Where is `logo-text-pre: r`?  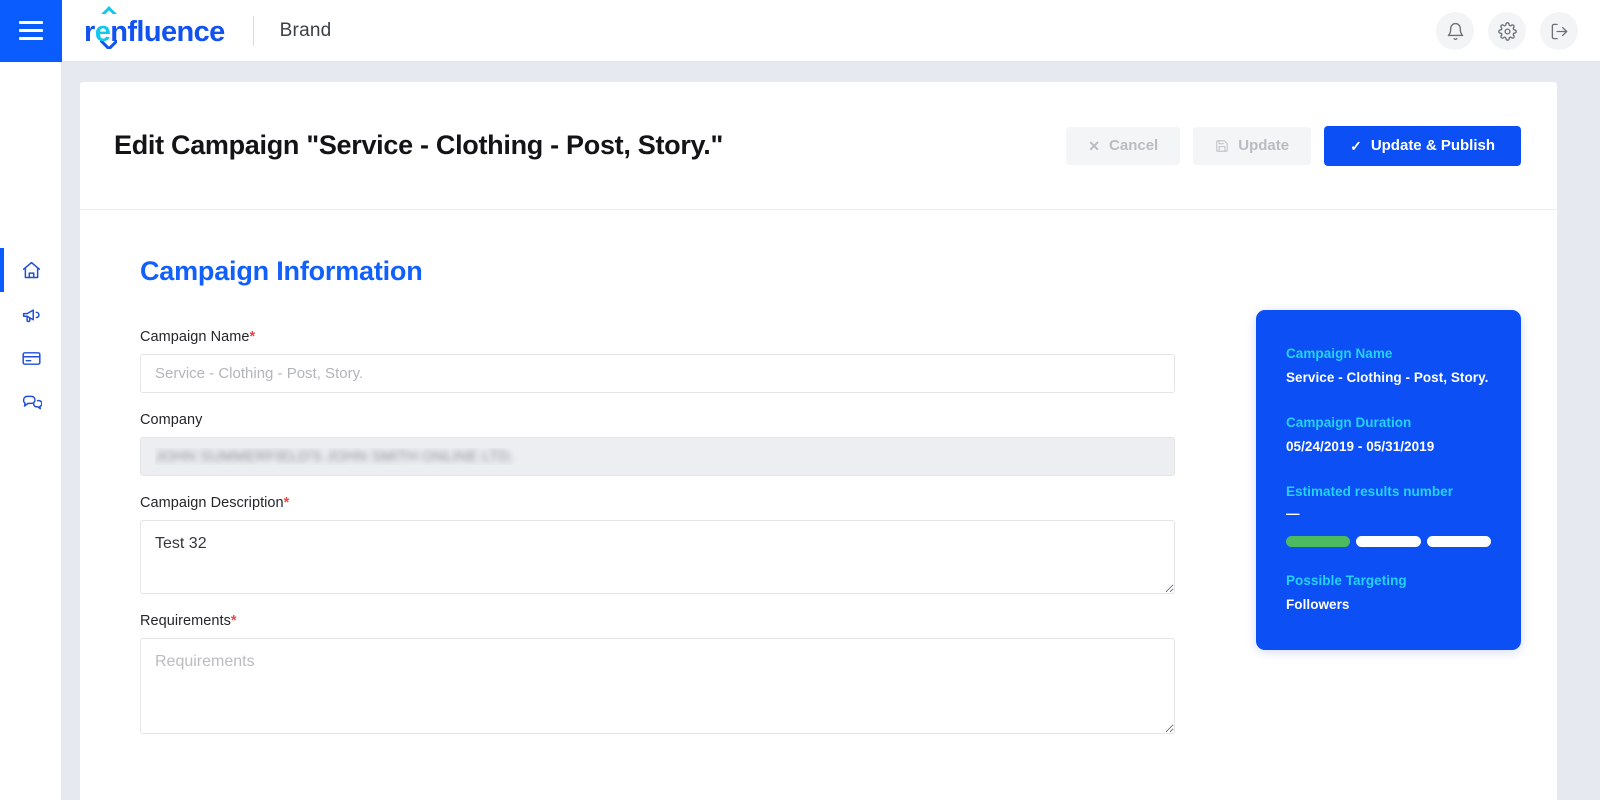 logo-text-pre: r is located at coordinates (89, 31).